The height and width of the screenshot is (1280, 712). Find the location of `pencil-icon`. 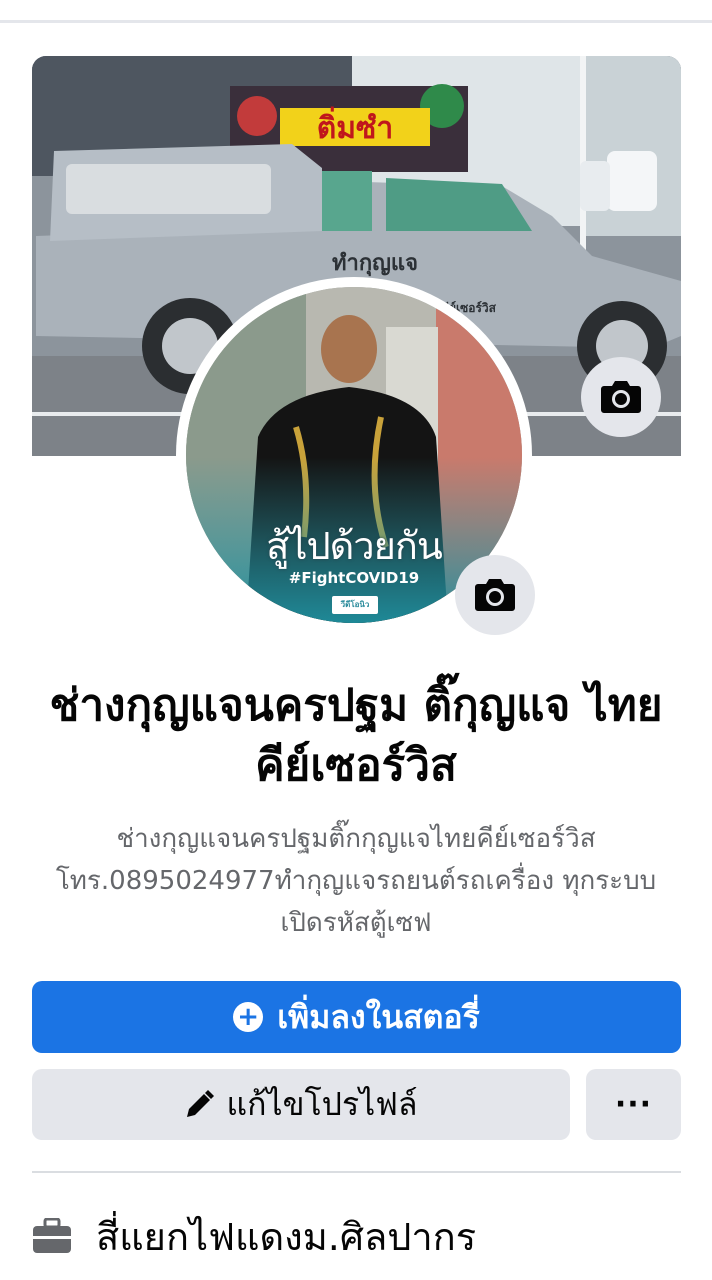

pencil-icon is located at coordinates (201, 1103).